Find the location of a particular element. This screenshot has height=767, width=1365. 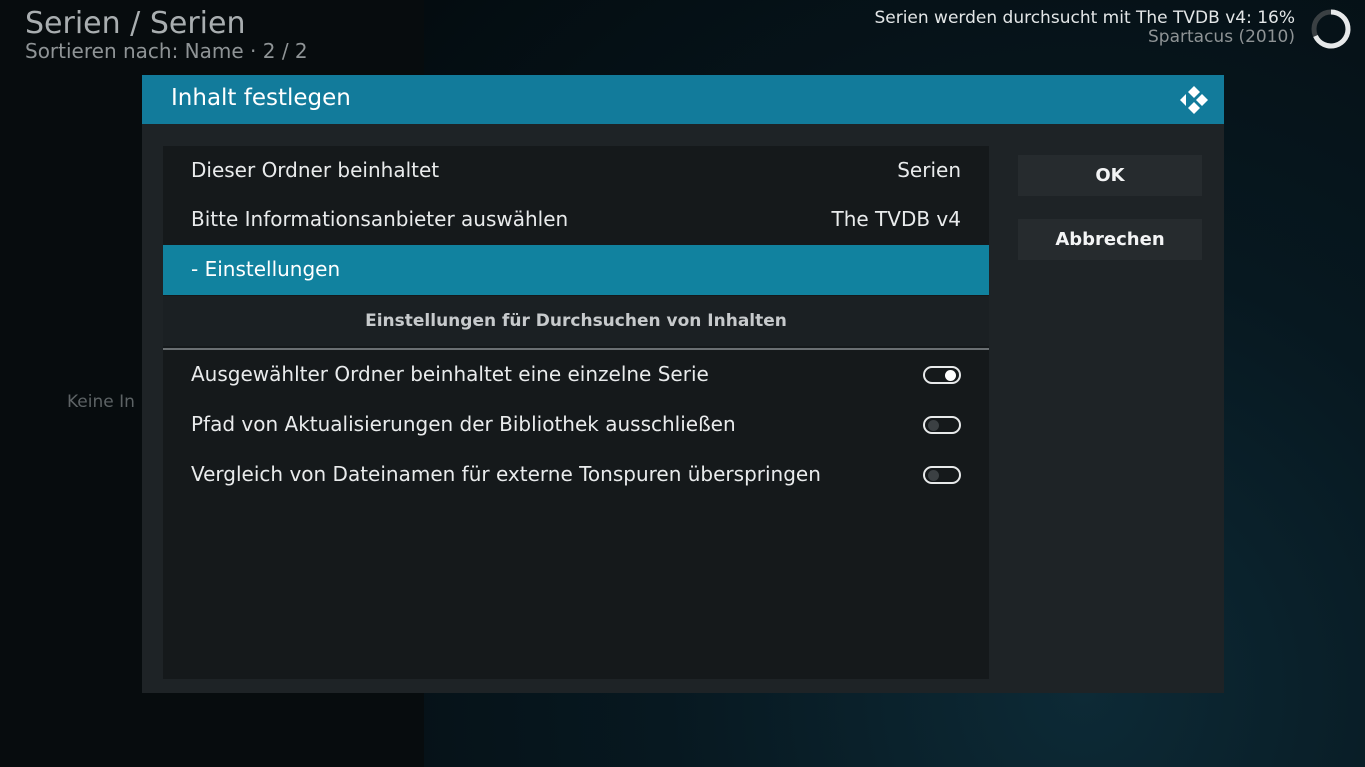

sort-info: Sortieren nach: Name · 2 / 2 is located at coordinates (166, 51).